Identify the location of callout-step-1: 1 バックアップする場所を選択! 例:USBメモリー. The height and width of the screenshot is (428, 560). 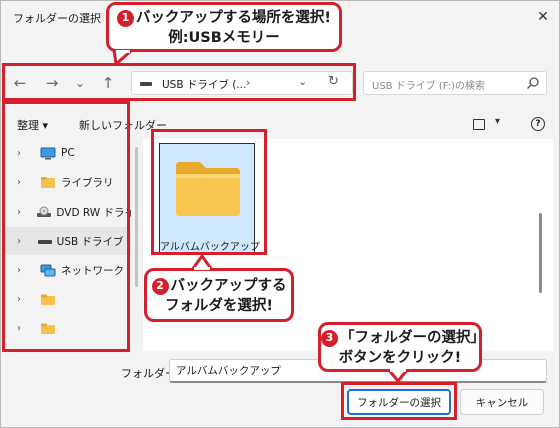
(224, 27).